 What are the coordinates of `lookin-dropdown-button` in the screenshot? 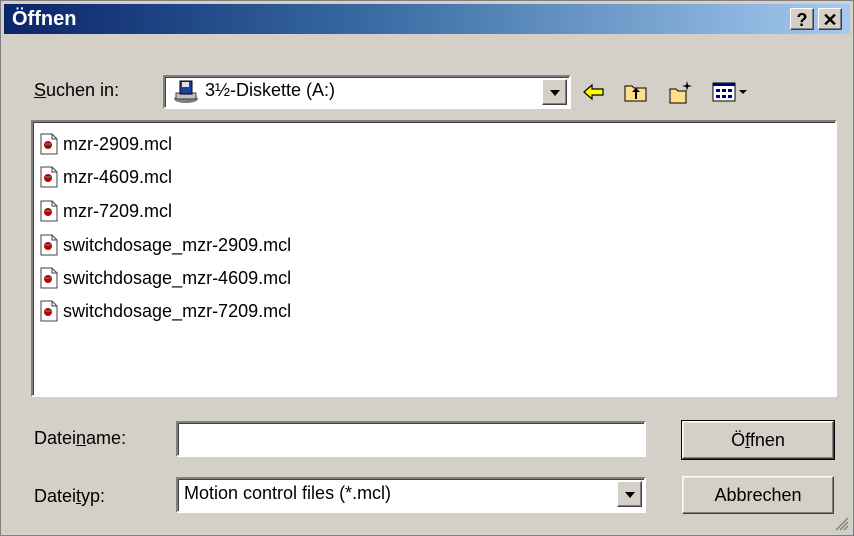 It's located at (554, 92).